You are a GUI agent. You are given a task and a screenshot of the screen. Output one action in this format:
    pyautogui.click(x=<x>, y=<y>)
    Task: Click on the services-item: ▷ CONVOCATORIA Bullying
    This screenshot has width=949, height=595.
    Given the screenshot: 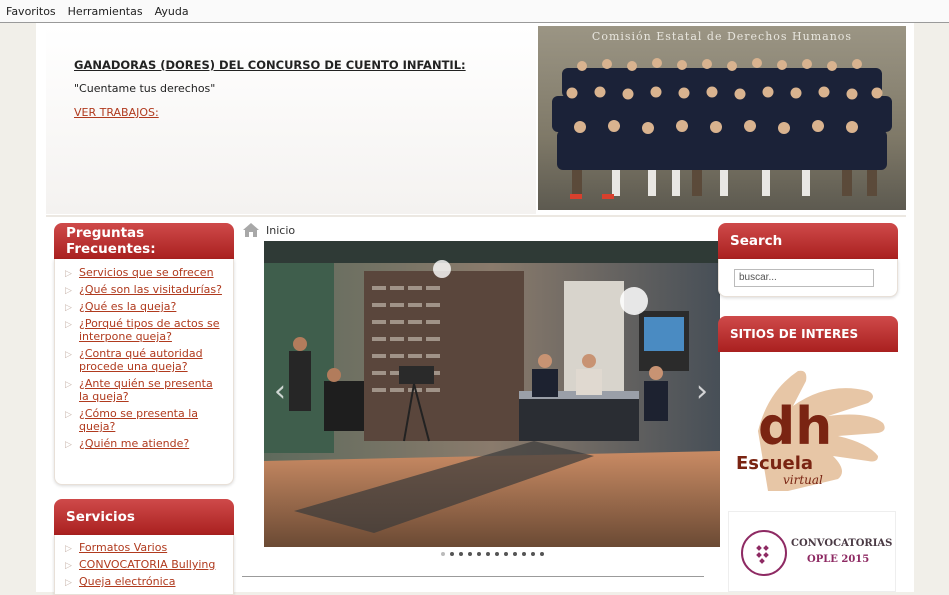 What is the action you would take?
    pyautogui.click(x=143, y=564)
    